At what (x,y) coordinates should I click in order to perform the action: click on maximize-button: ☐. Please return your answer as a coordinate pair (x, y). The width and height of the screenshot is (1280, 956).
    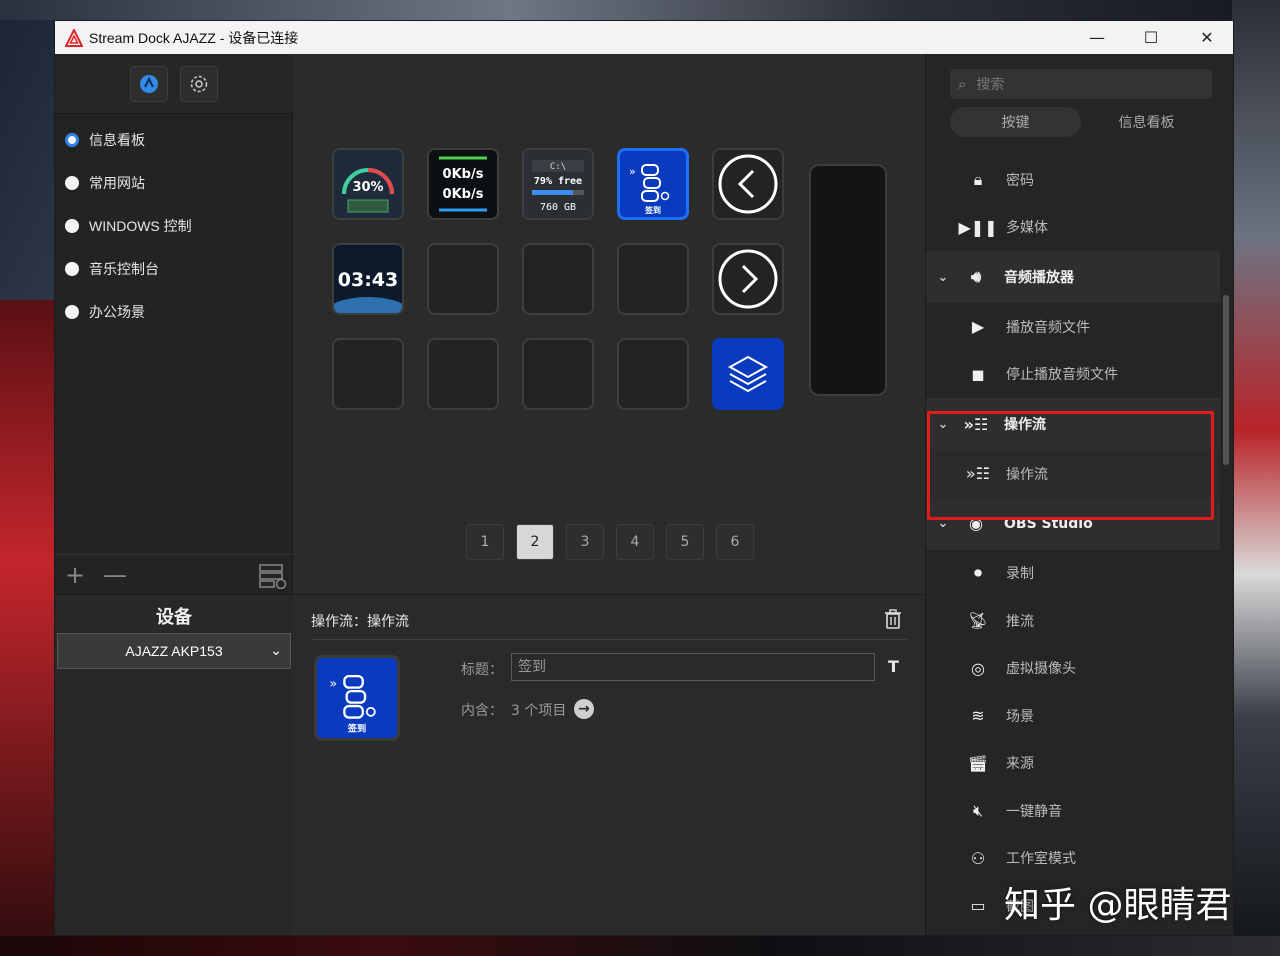
    Looking at the image, I should click on (1151, 37).